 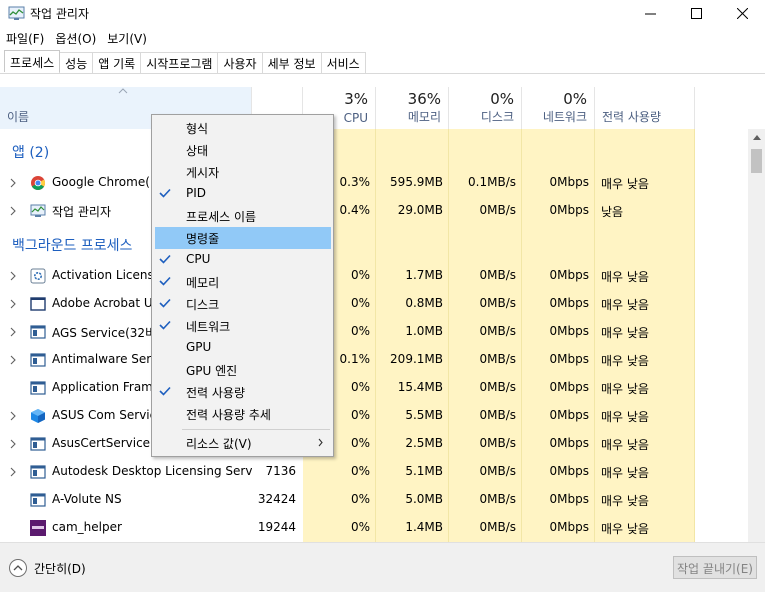 What do you see at coordinates (291, 62) in the screenshot?
I see `tab-details: 세부 정보` at bounding box center [291, 62].